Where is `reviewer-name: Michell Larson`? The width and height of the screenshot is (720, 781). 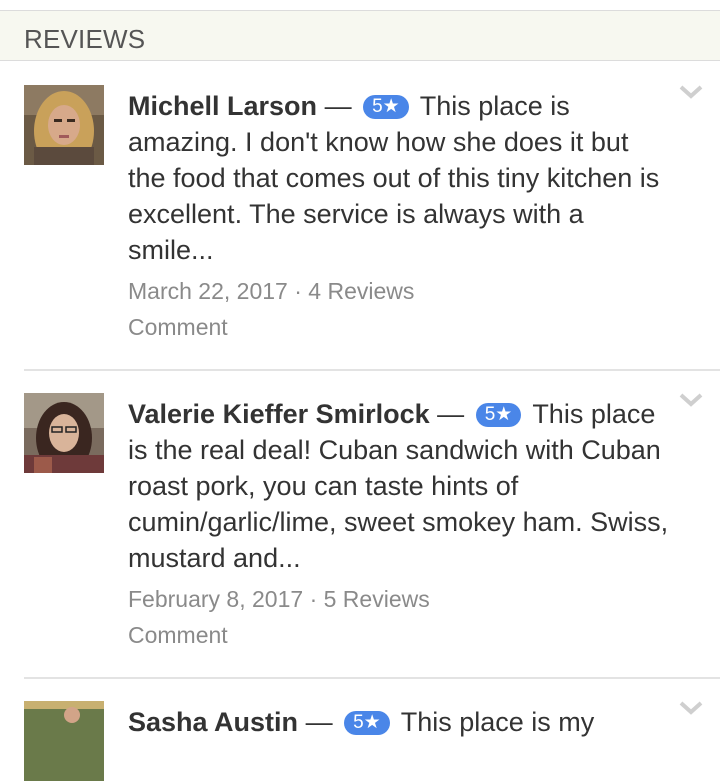 reviewer-name: Michell Larson is located at coordinates (222, 106).